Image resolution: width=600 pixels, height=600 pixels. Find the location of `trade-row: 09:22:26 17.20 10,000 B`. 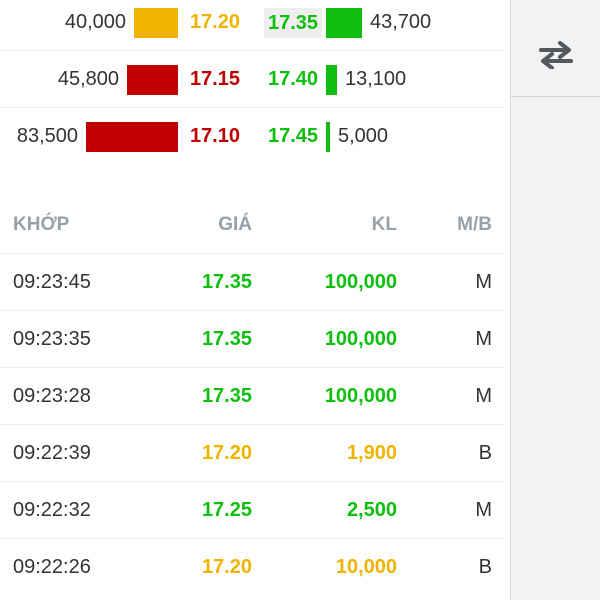

trade-row: 09:22:26 17.20 10,000 B is located at coordinates (252, 566).